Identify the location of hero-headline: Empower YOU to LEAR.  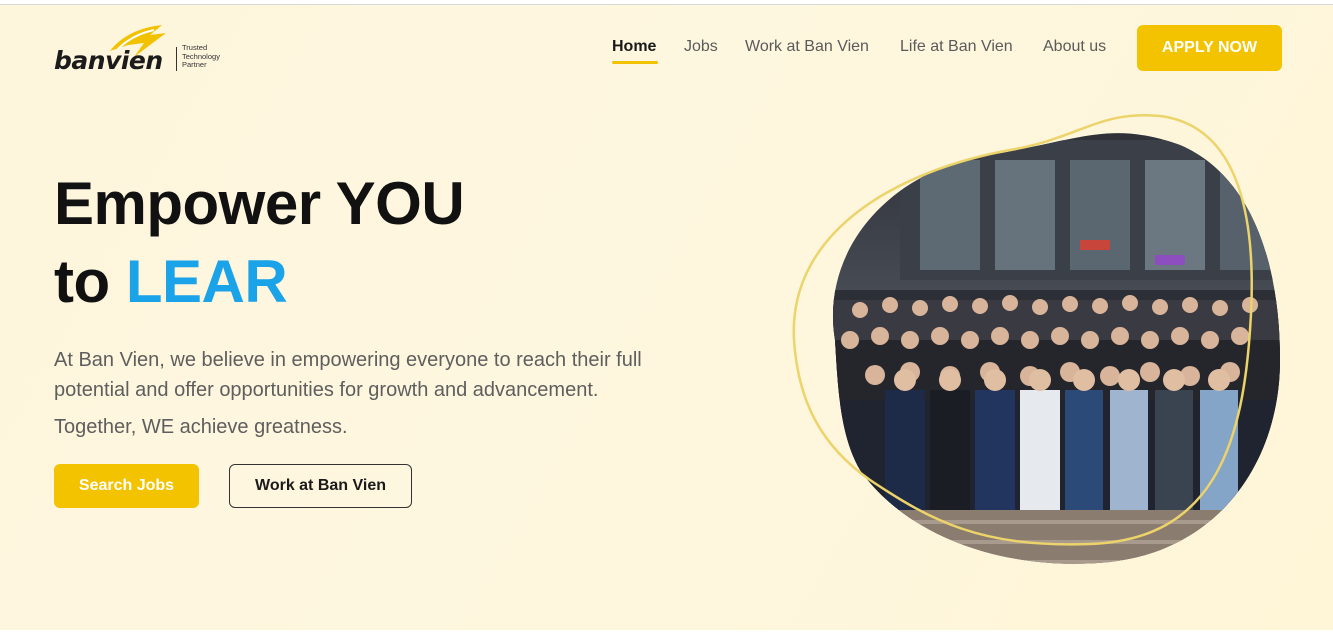
(259, 243).